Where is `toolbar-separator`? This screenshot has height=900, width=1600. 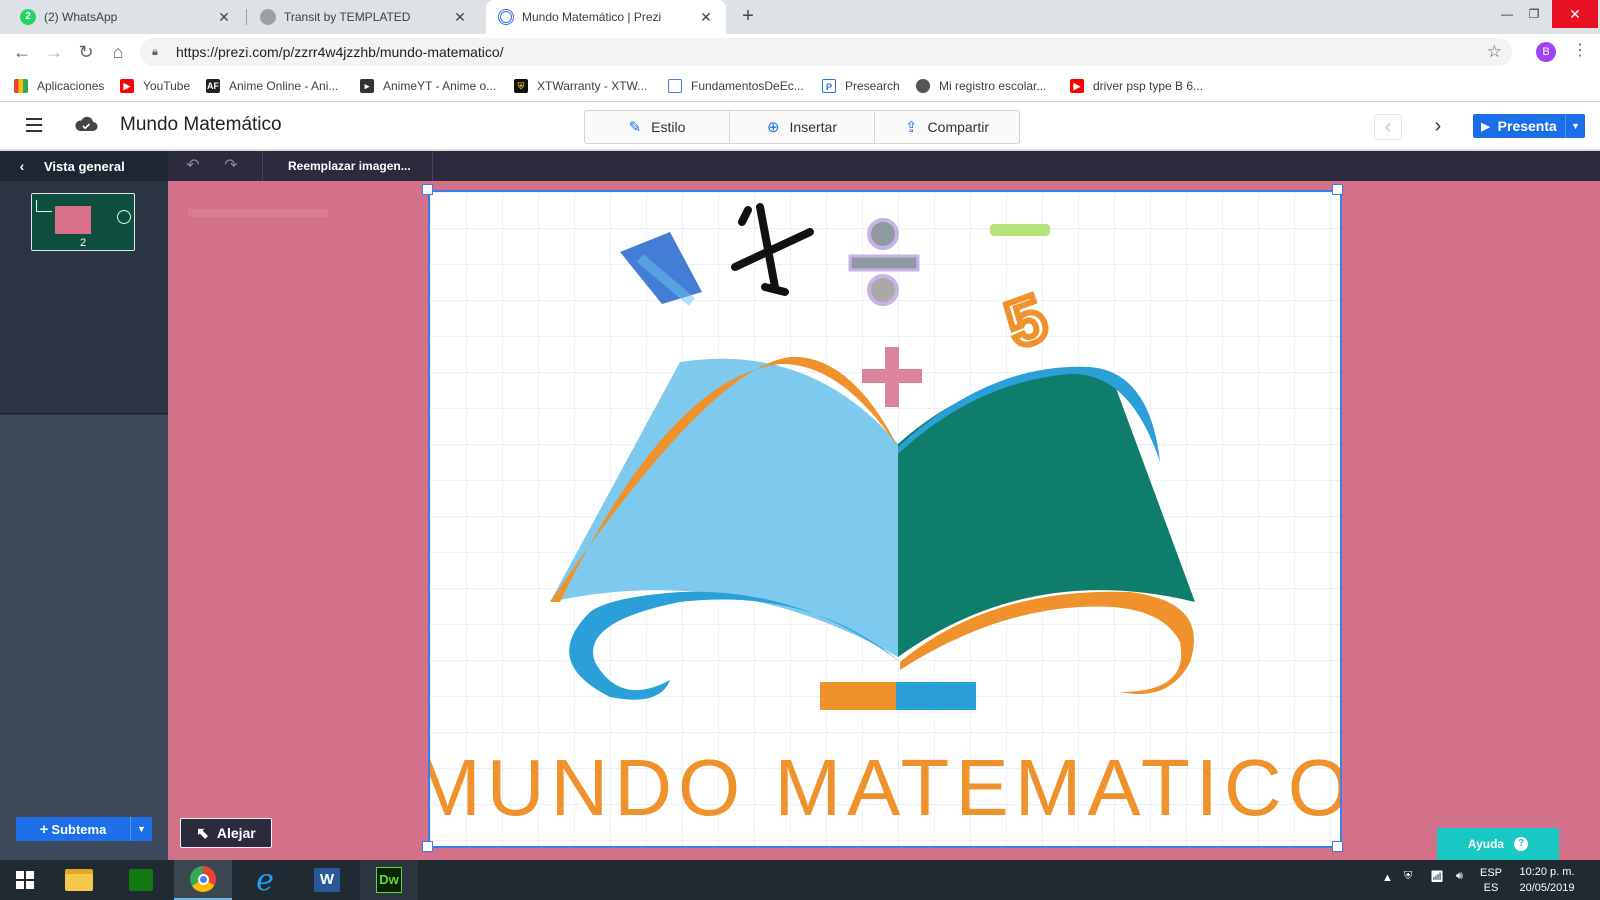
toolbar-separator is located at coordinates (432, 166).